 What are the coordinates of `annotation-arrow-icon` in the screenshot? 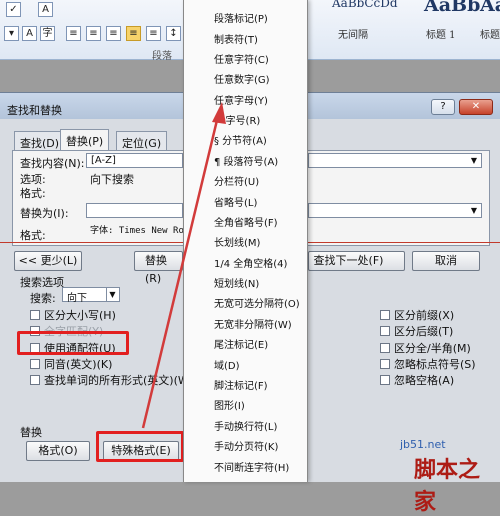 It's located at (183, 265).